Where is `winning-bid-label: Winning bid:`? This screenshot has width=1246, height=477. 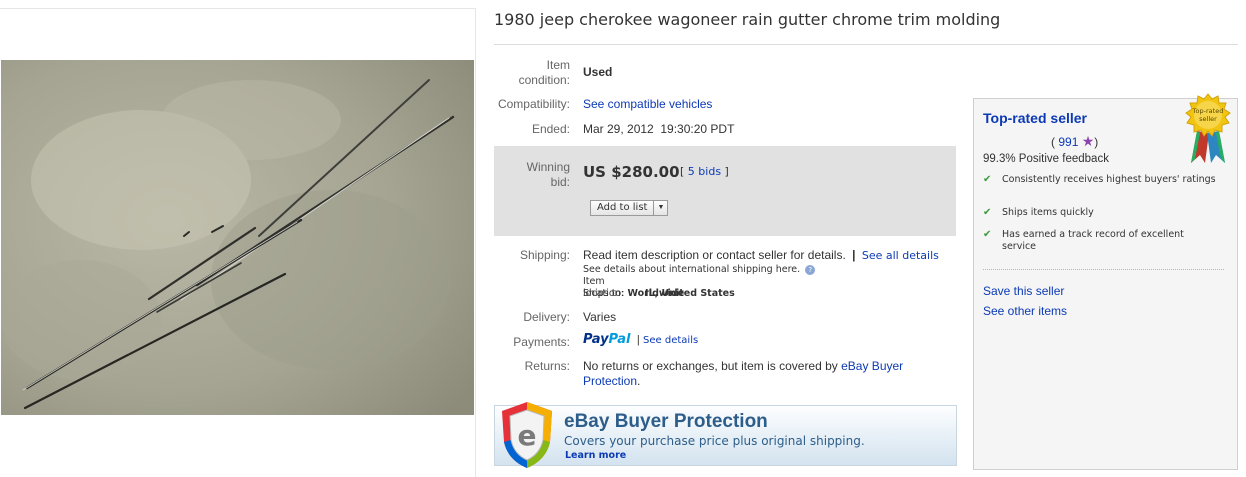
winning-bid-label: Winning bid: is located at coordinates (548, 174).